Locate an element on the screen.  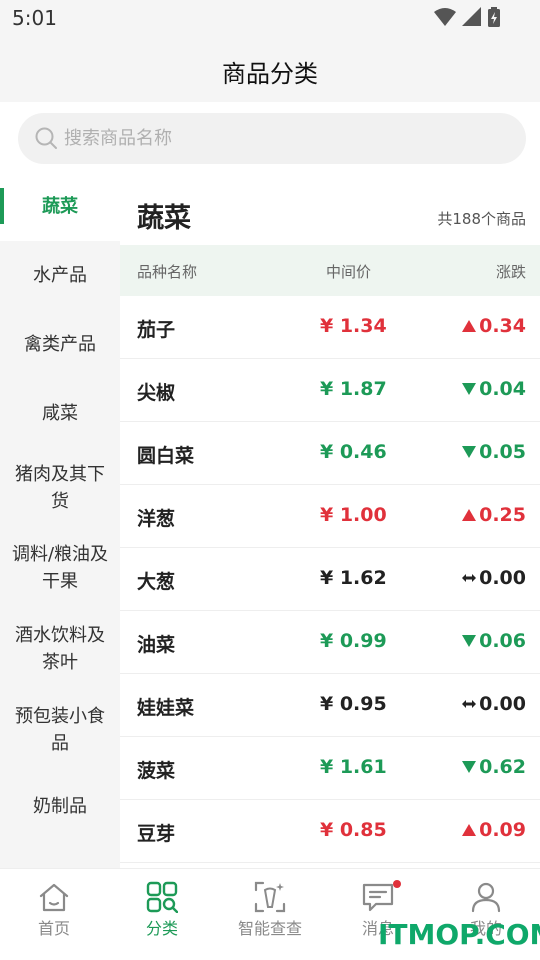
search-box is located at coordinates (272, 138).